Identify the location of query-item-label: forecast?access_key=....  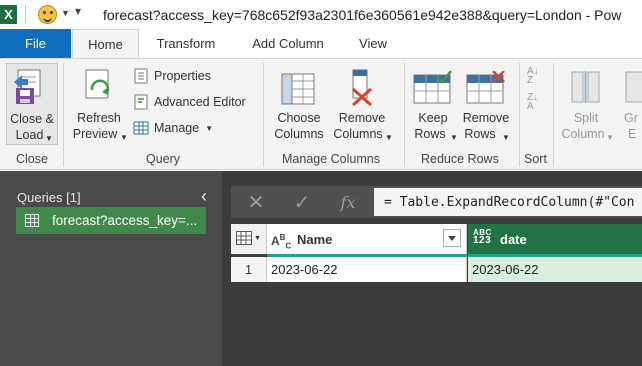
(125, 220).